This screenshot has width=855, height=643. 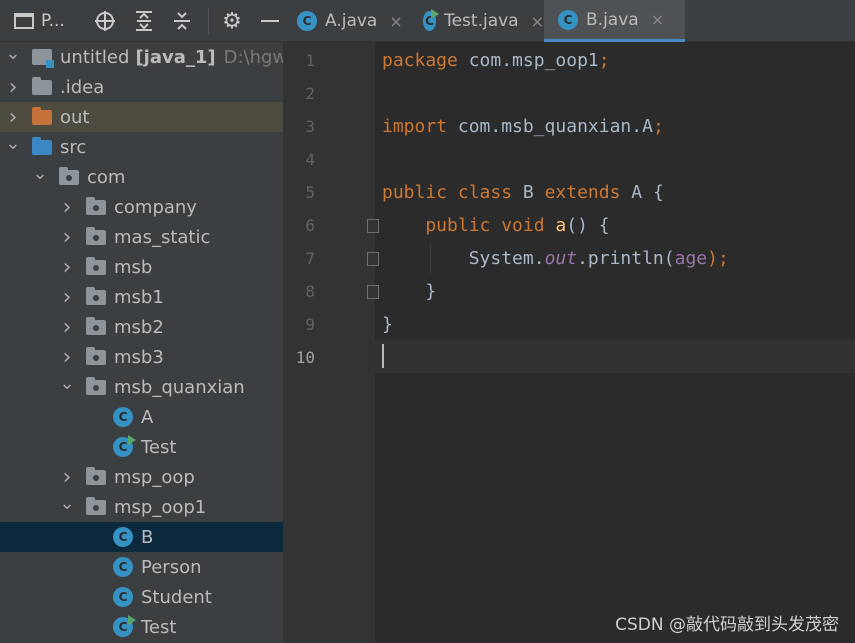 I want to click on tree-item-label: company, so click(x=155, y=207).